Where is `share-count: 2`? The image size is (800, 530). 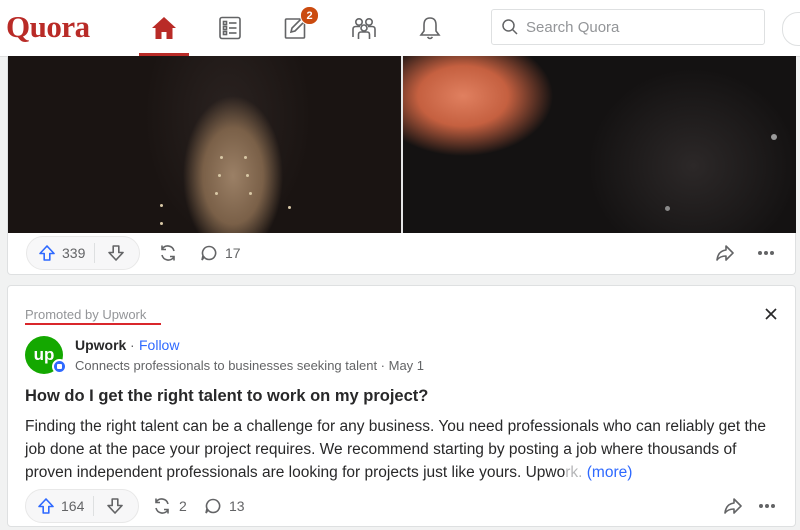 share-count: 2 is located at coordinates (183, 506).